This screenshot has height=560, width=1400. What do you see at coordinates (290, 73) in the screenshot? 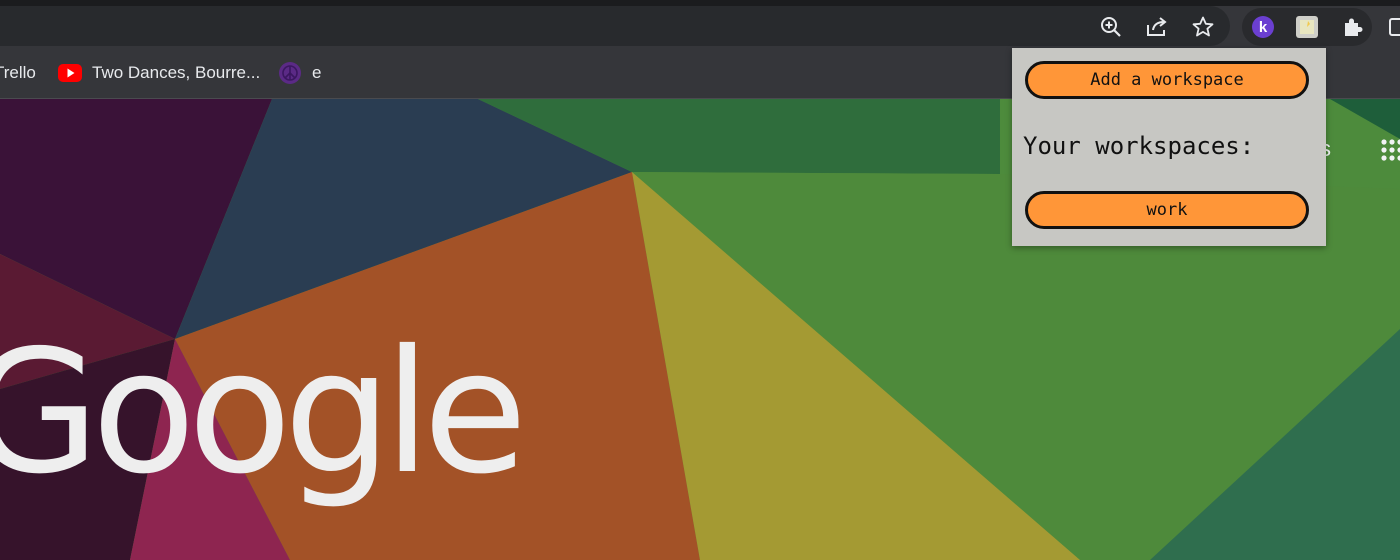
I see `peace-icon` at bounding box center [290, 73].